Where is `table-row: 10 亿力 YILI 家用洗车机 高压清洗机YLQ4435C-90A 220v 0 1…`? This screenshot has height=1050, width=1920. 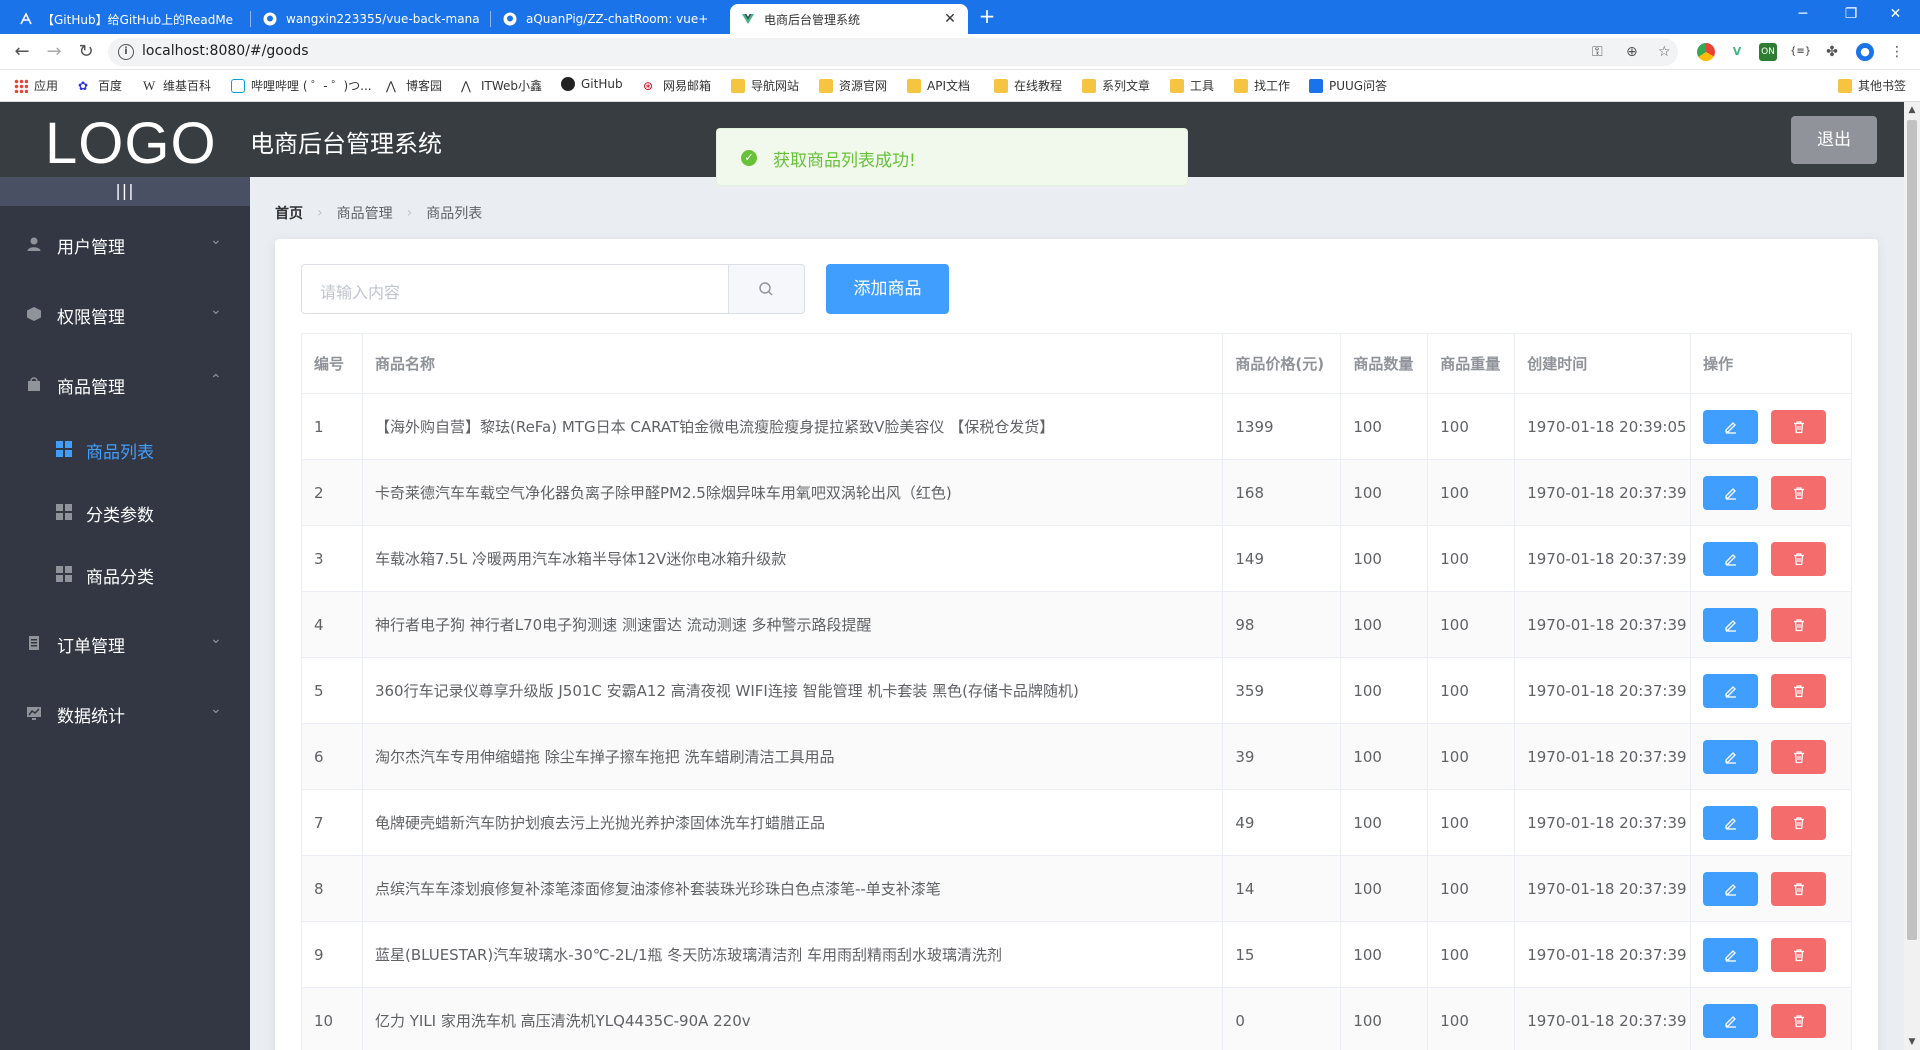
table-row: 10 亿力 YILI 家用洗车机 高压清洗机YLQ4435C-90A 220v 0 1… is located at coordinates (1077, 1019).